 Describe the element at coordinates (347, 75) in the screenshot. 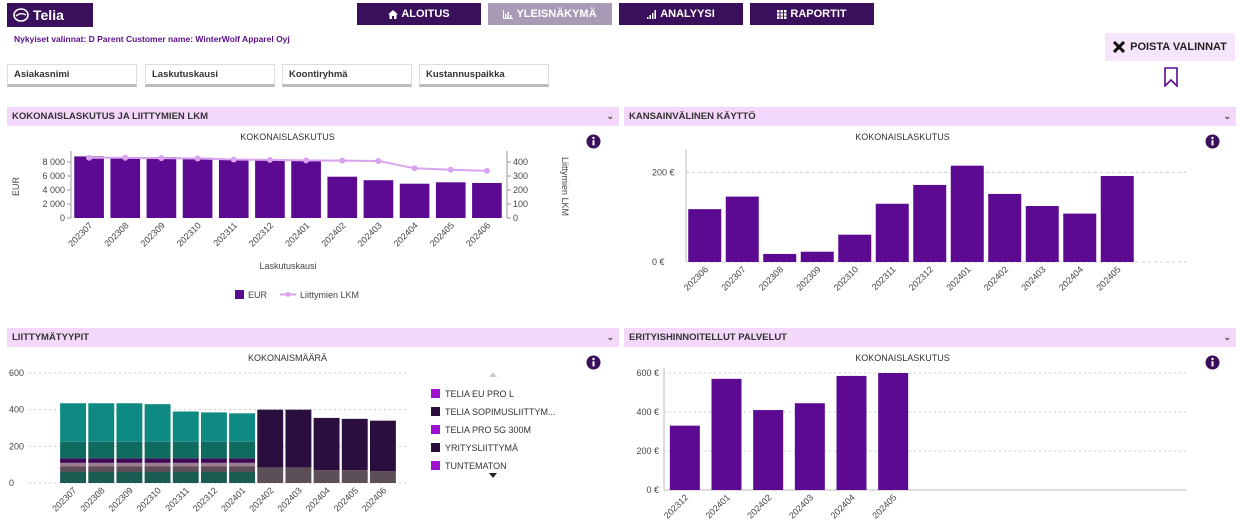

I see `filter-koontiryhma: Koontiryhmä` at that location.